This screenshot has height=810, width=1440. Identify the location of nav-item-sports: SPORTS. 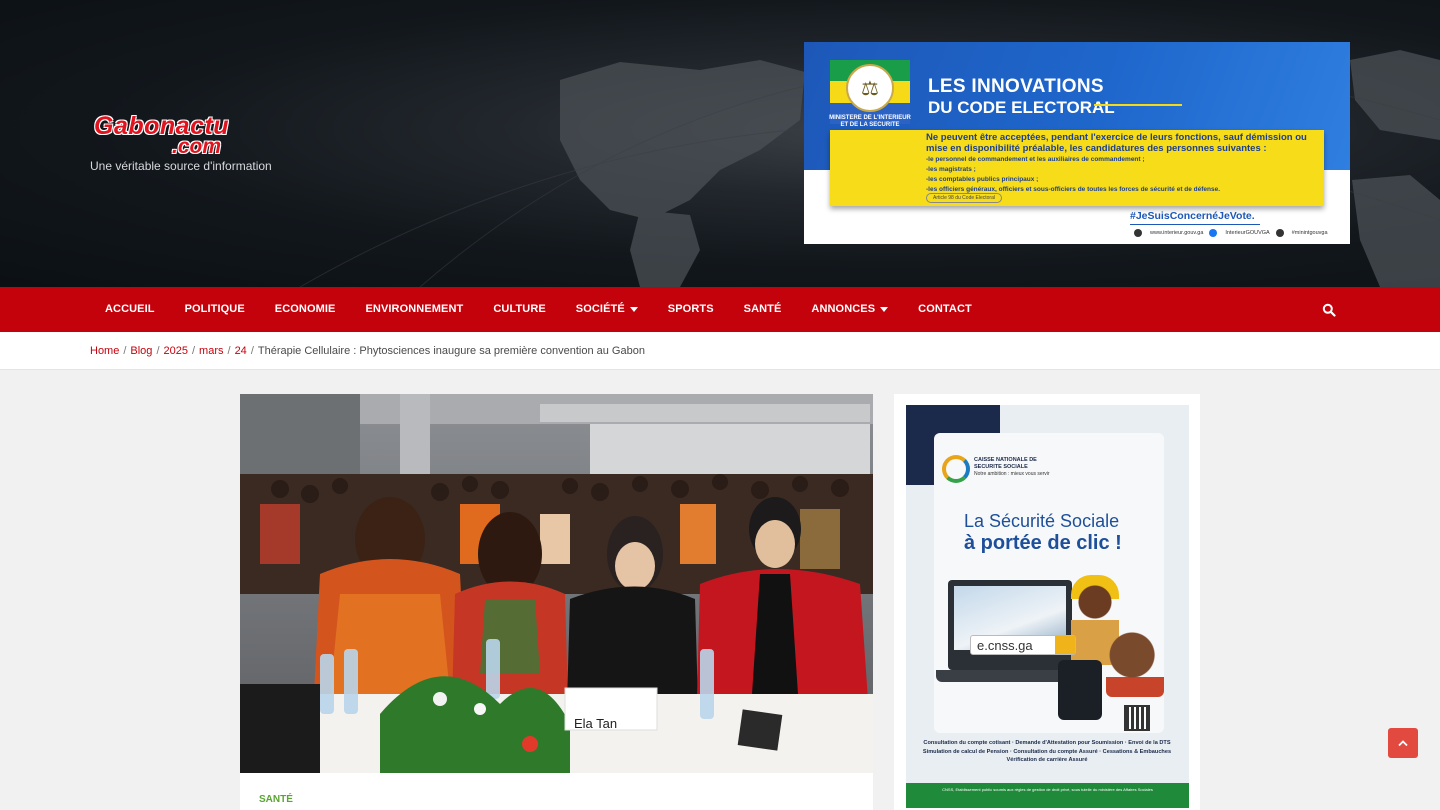
(691, 309).